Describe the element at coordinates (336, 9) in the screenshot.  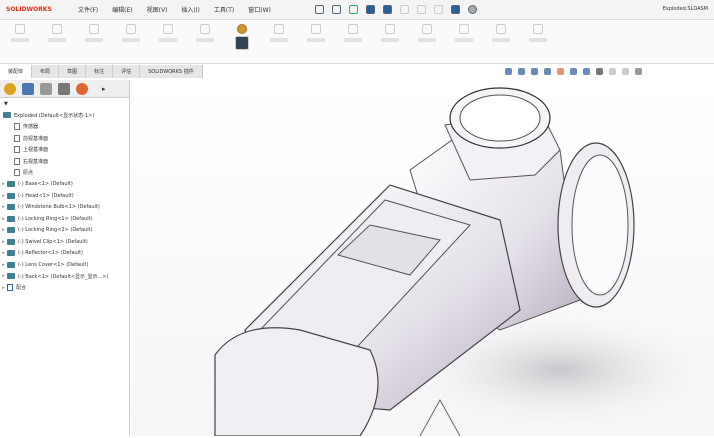
I see `new-file-icon` at that location.